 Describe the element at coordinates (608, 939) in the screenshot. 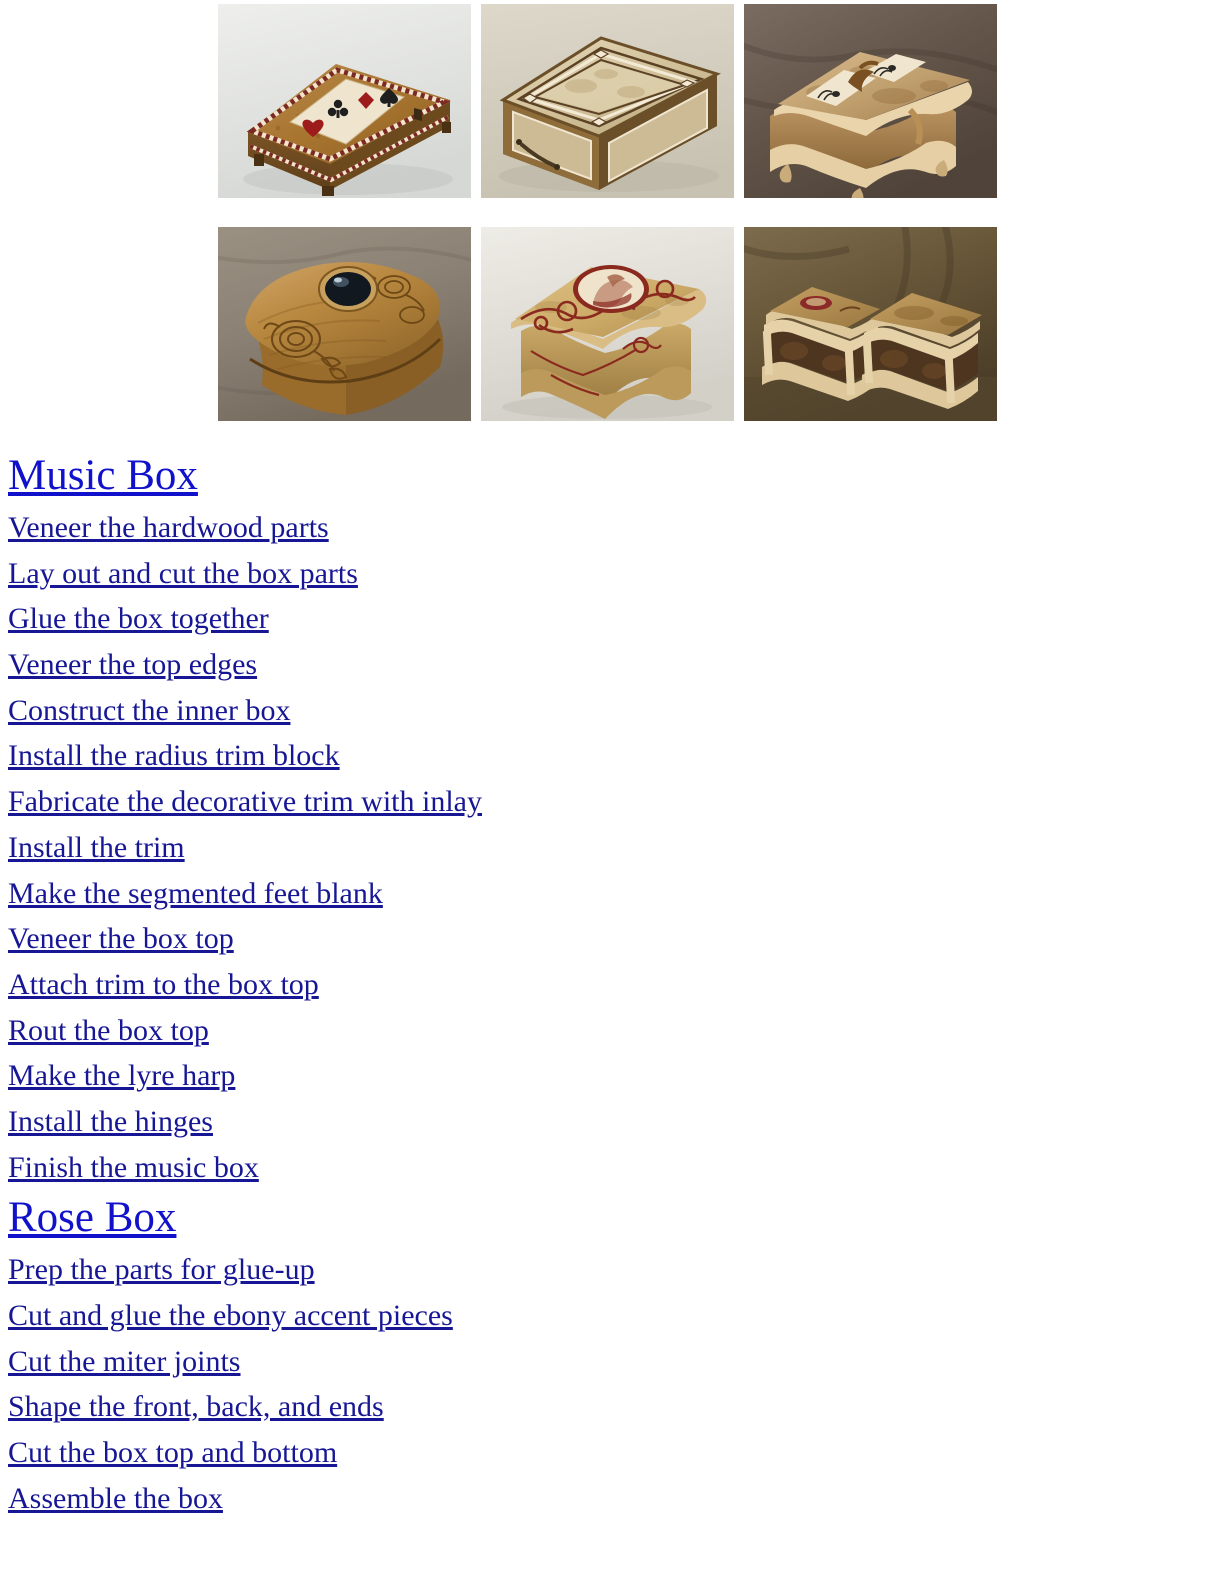

I see `list-item: Veneer the box top` at that location.